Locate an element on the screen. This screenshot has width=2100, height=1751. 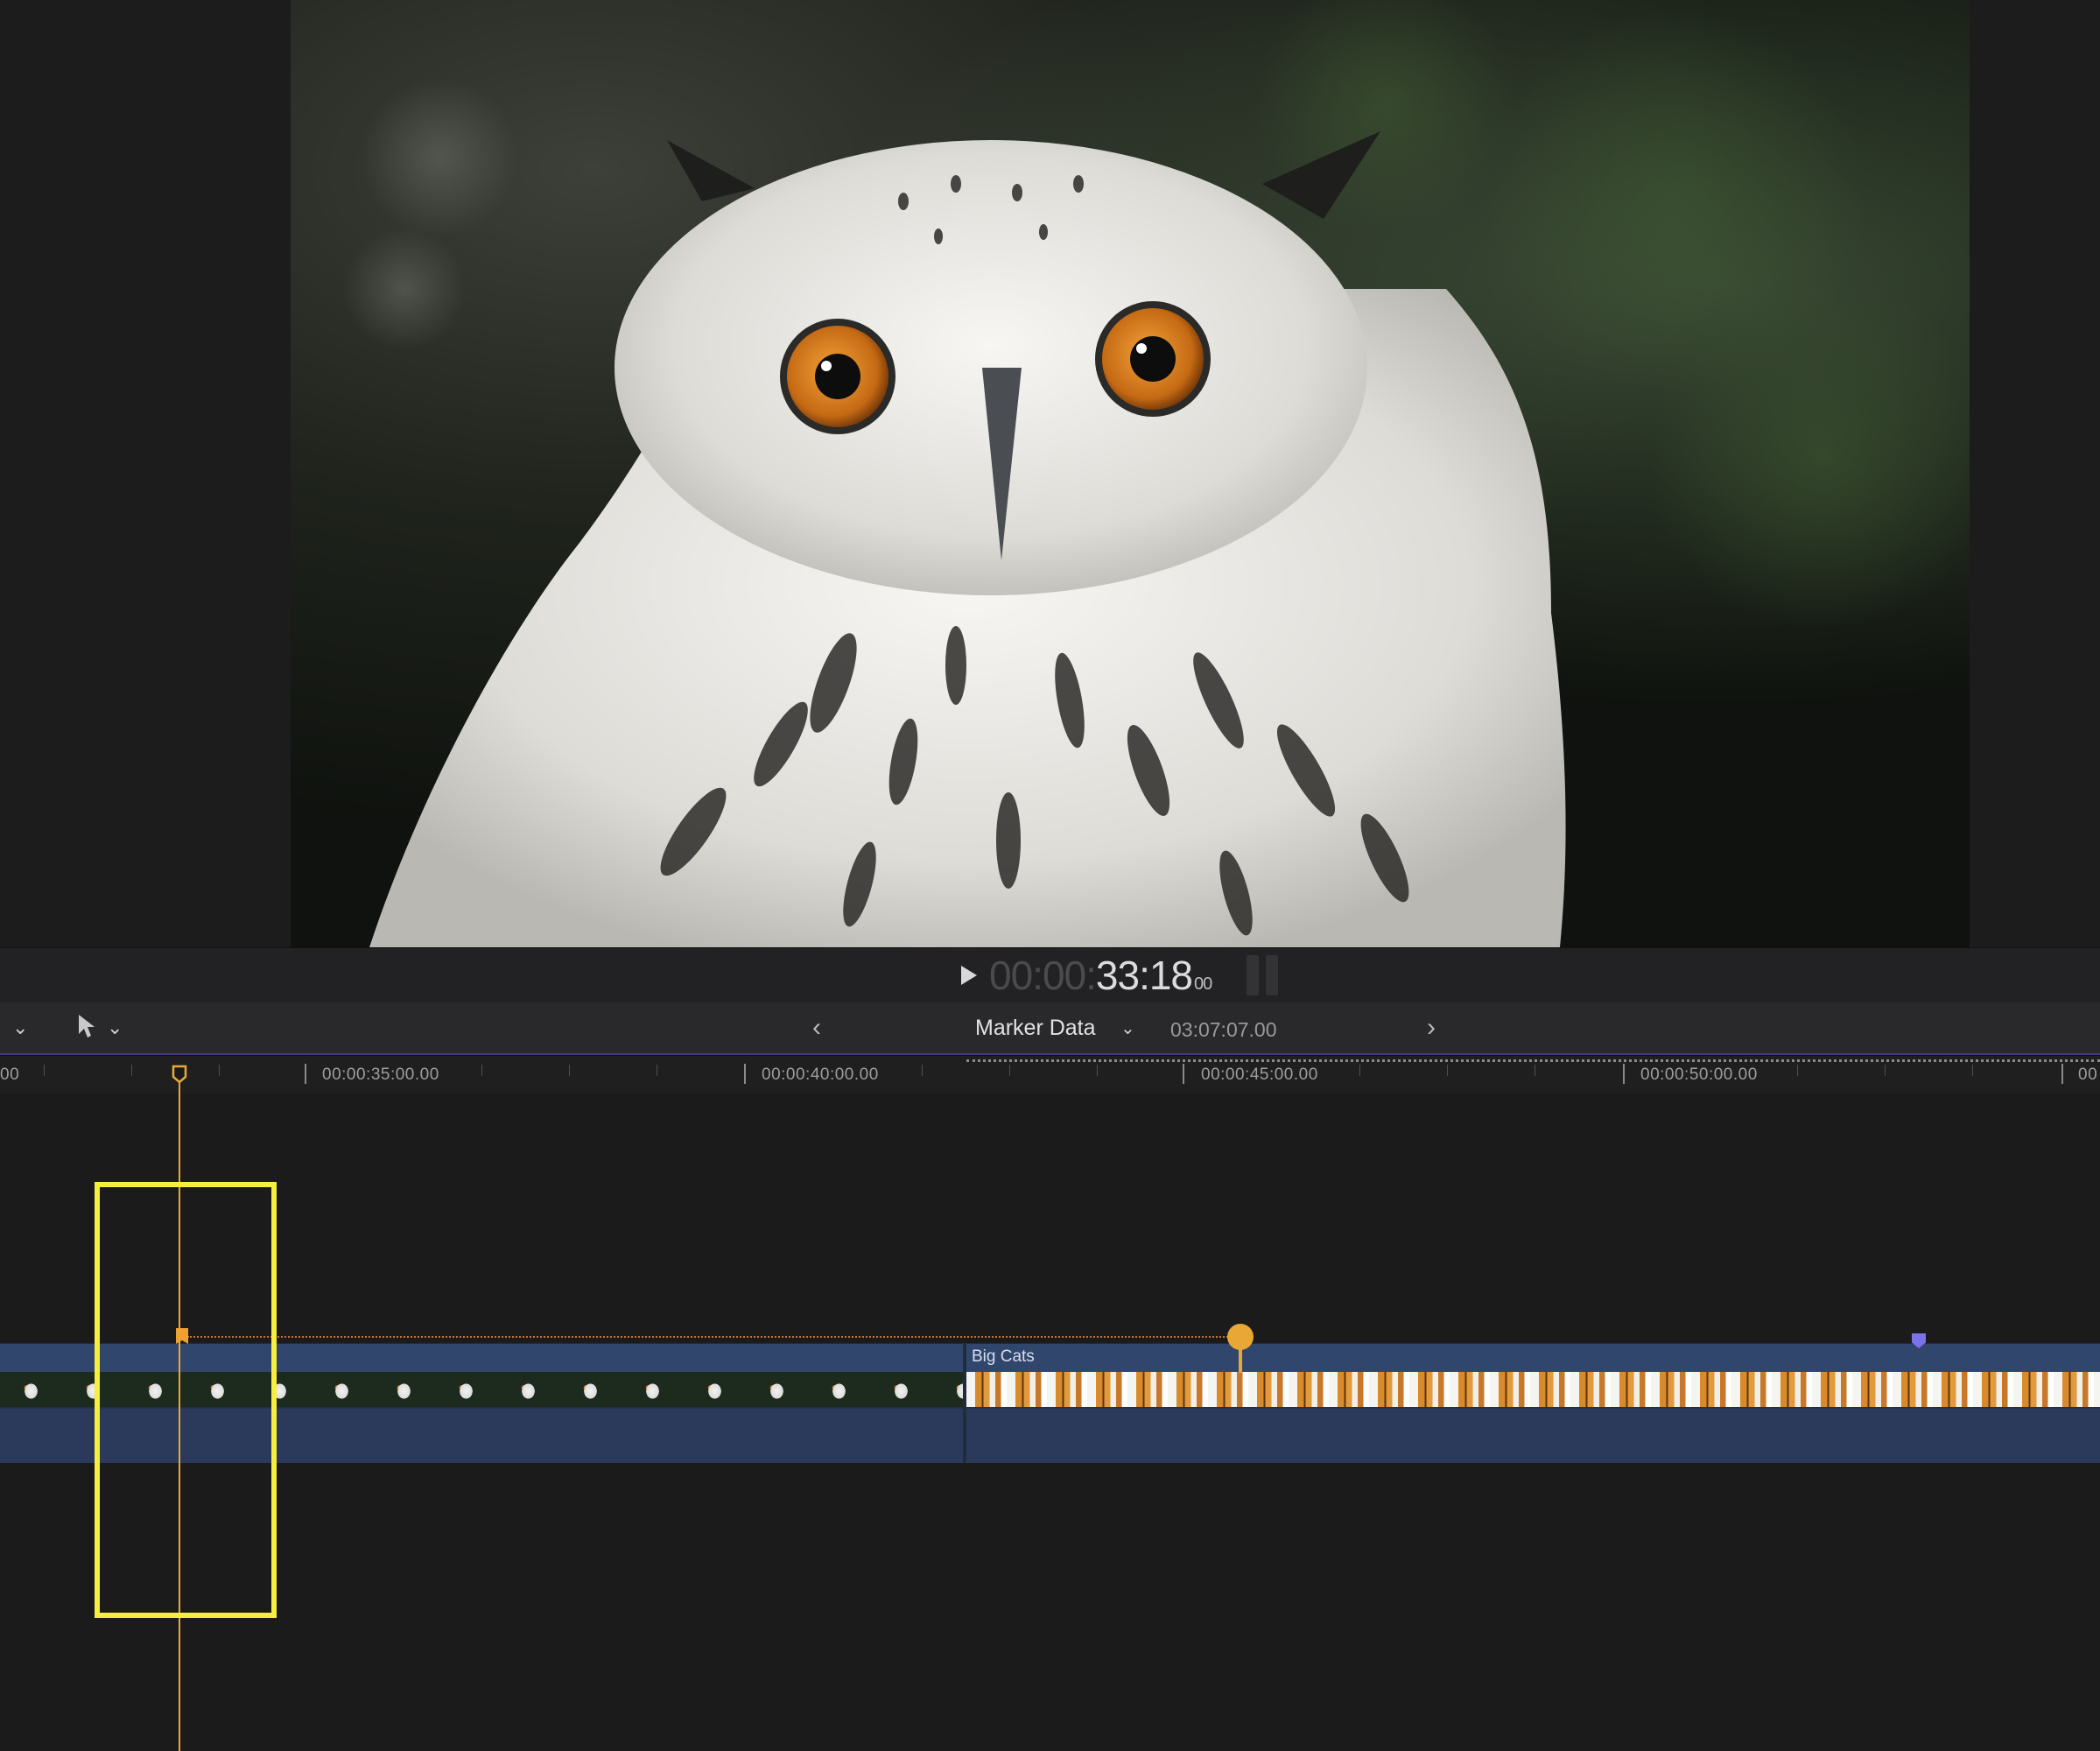
chapter-marker-stem is located at coordinates (1240, 1360).